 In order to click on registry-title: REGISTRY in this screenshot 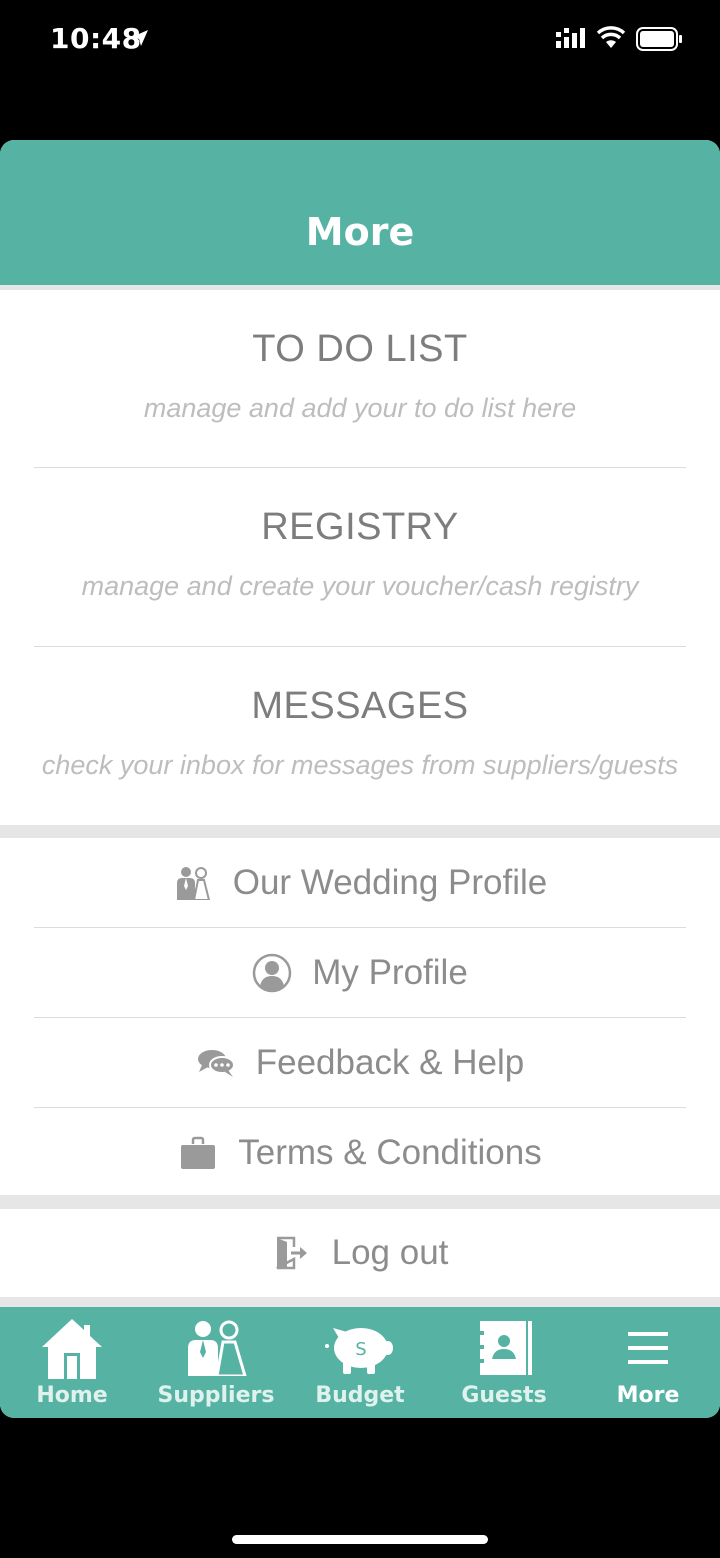, I will do `click(360, 527)`.